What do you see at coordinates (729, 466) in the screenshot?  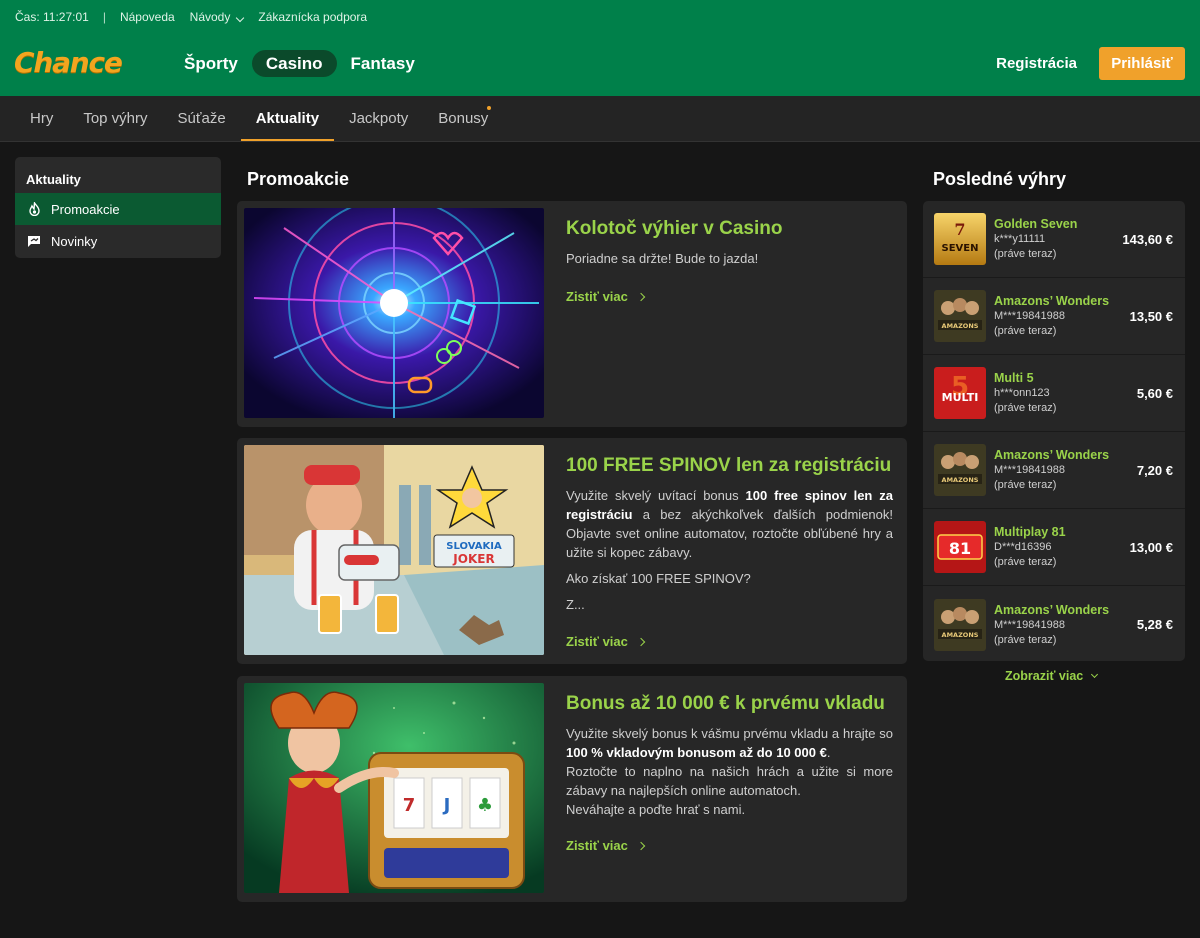 I see `promo-title: 100 FREE SPINOV len za registráciu` at bounding box center [729, 466].